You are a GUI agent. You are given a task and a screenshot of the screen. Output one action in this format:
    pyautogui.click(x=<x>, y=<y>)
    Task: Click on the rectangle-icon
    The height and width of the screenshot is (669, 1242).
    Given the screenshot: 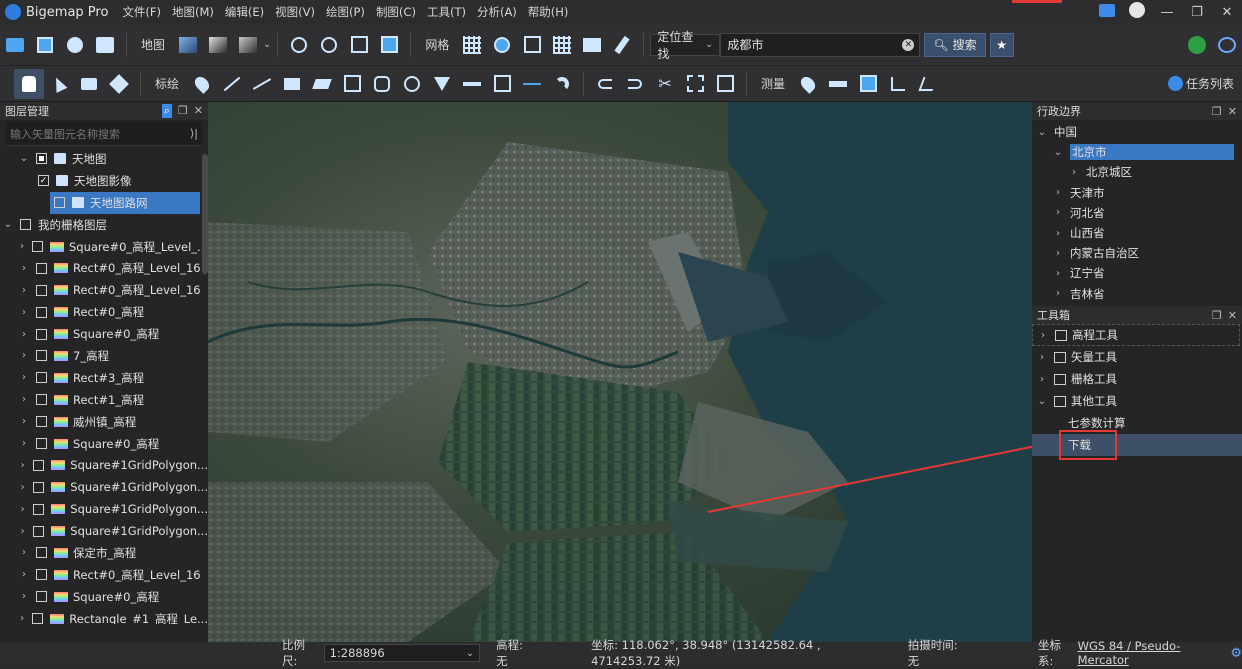 What is the action you would take?
    pyautogui.click(x=292, y=84)
    